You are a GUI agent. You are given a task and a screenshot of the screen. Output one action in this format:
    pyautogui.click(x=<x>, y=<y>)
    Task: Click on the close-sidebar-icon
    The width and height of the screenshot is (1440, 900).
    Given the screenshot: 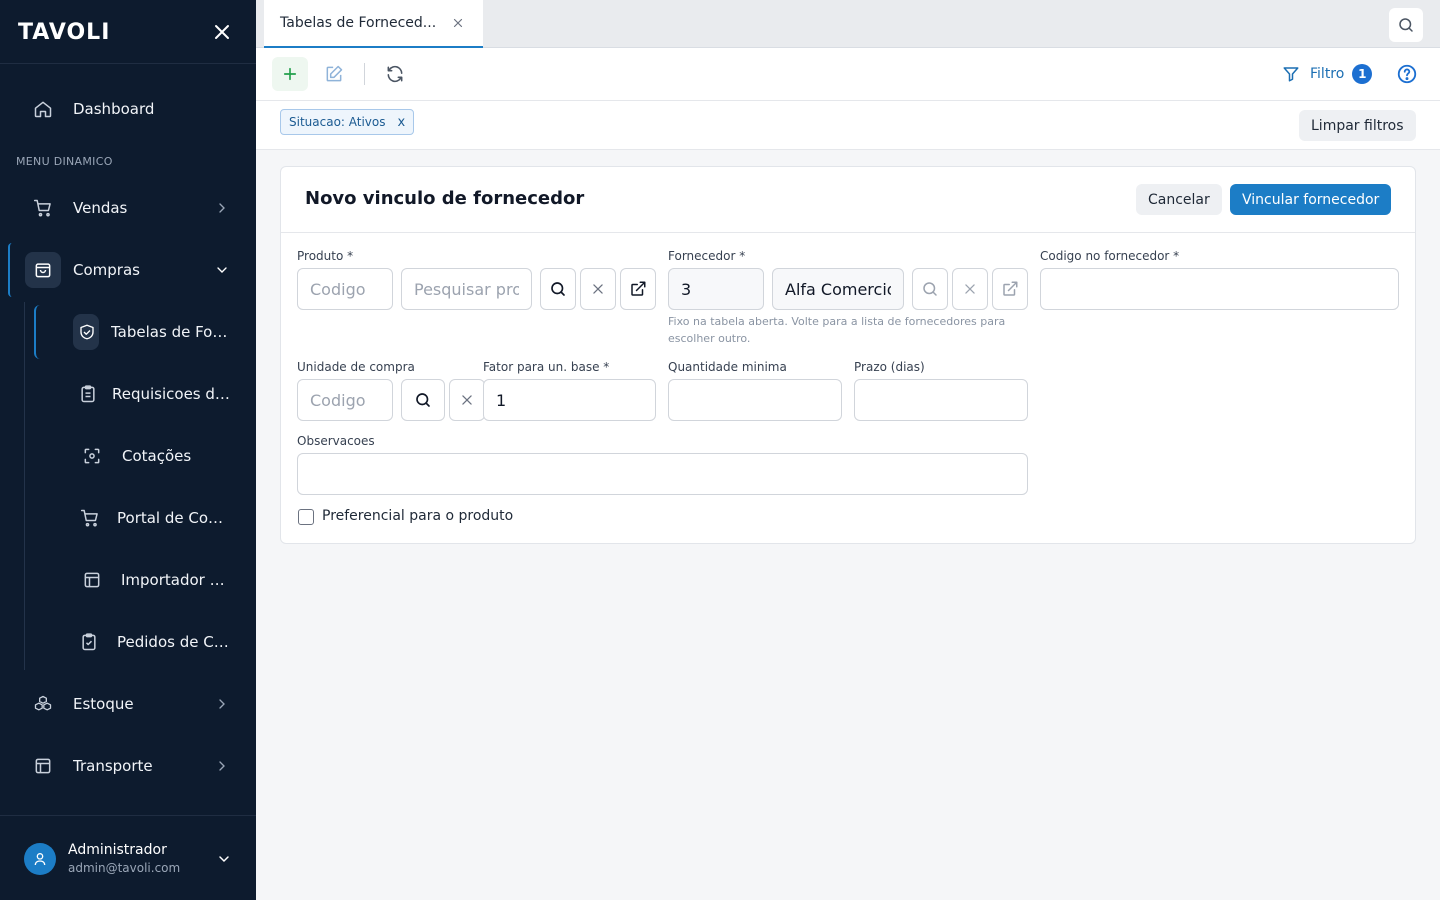 What is the action you would take?
    pyautogui.click(x=222, y=32)
    